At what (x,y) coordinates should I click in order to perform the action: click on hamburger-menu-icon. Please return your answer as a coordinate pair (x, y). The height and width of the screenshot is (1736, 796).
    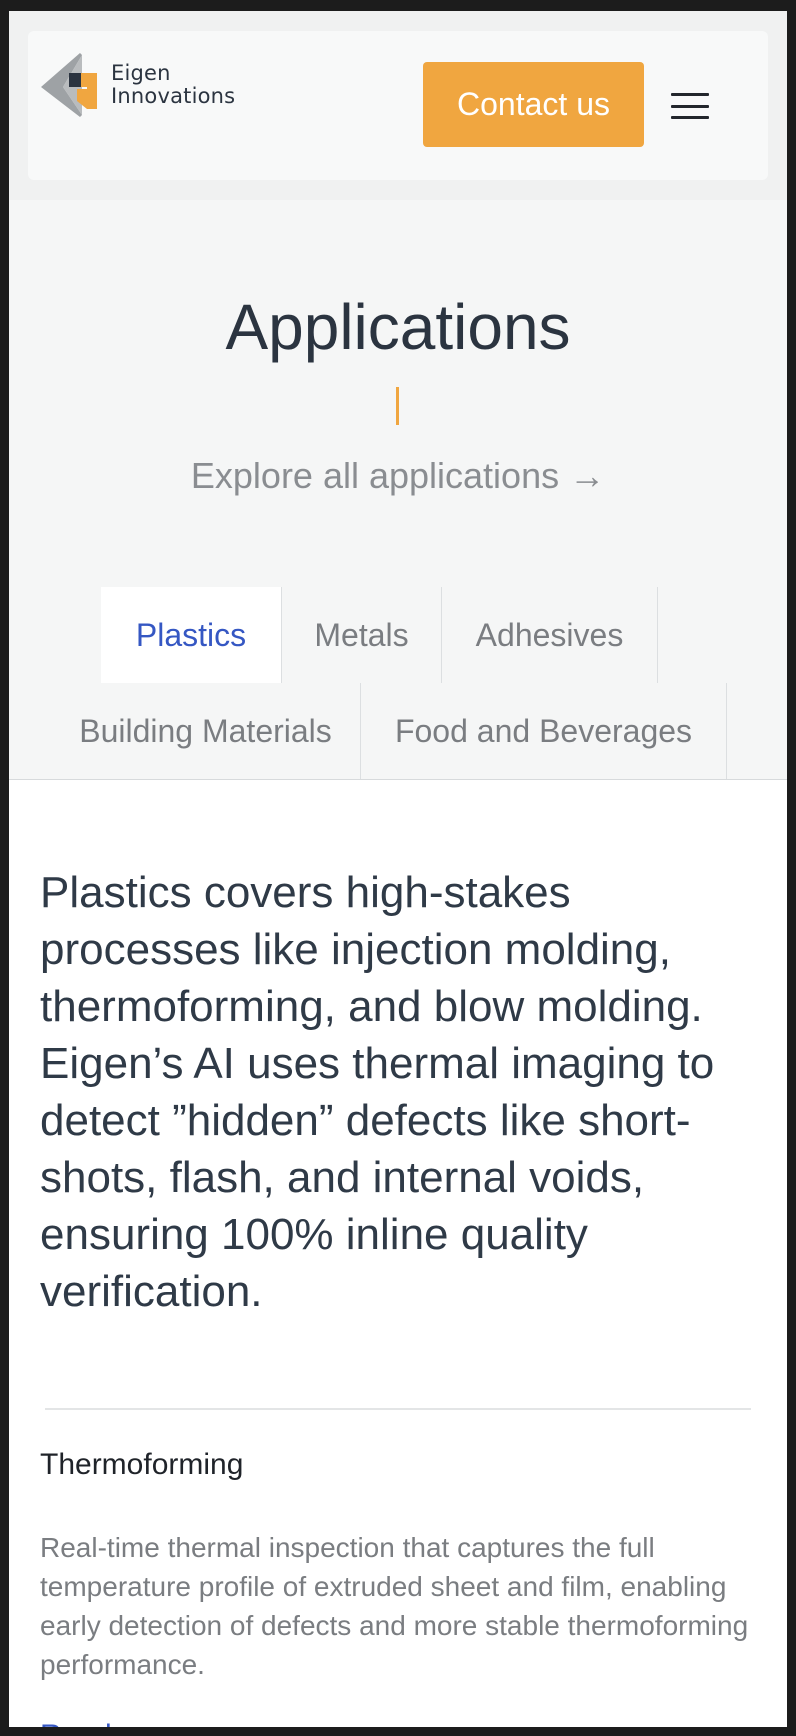
    Looking at the image, I should click on (690, 106).